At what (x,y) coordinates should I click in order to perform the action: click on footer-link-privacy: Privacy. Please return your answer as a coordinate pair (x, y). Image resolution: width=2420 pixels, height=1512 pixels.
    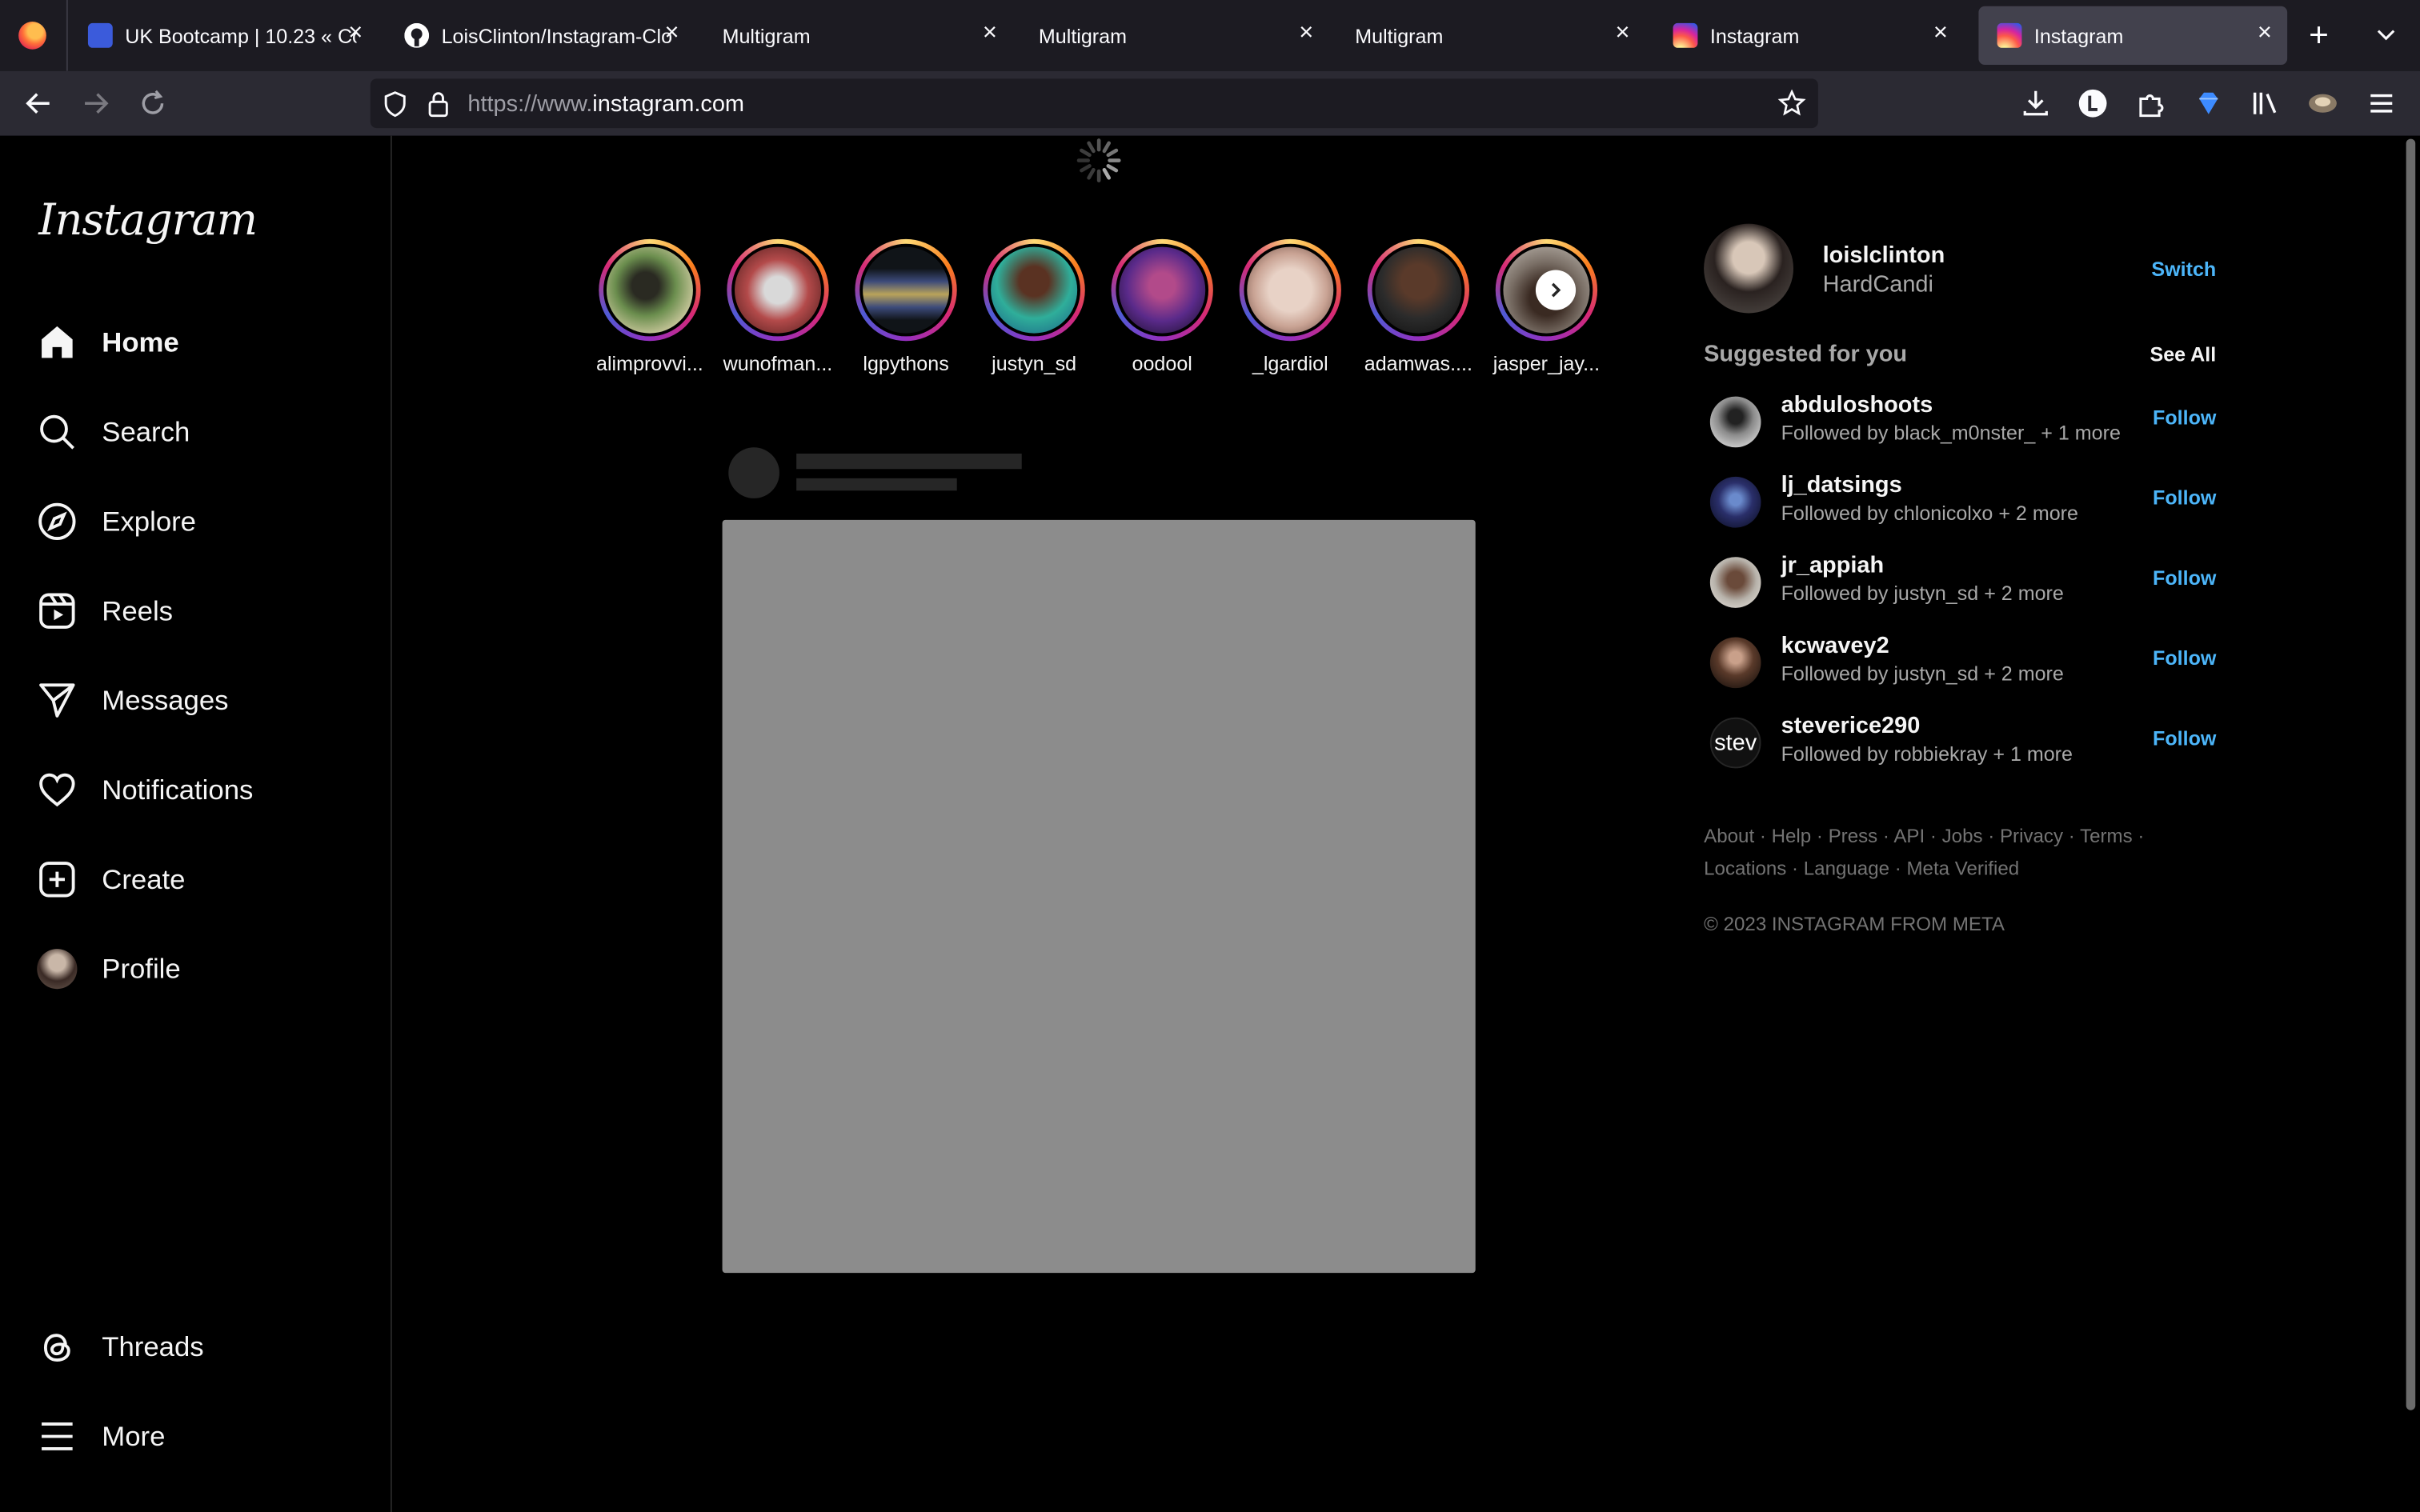
    Looking at the image, I should click on (2031, 836).